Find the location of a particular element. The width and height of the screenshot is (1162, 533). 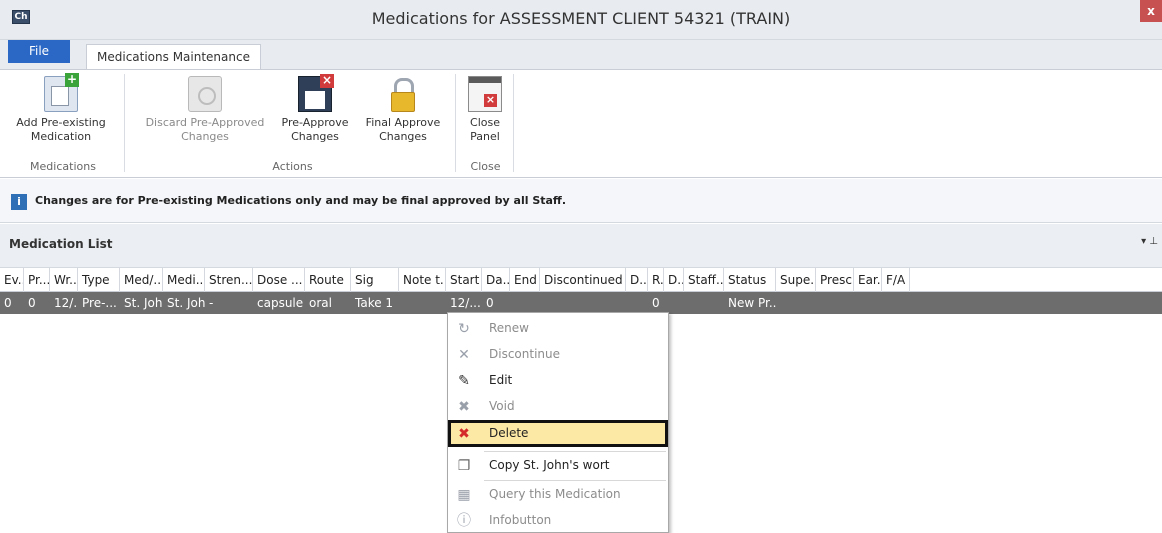

menu-item-copy: ❐ Copy St. John's wort is located at coordinates (558, 466).